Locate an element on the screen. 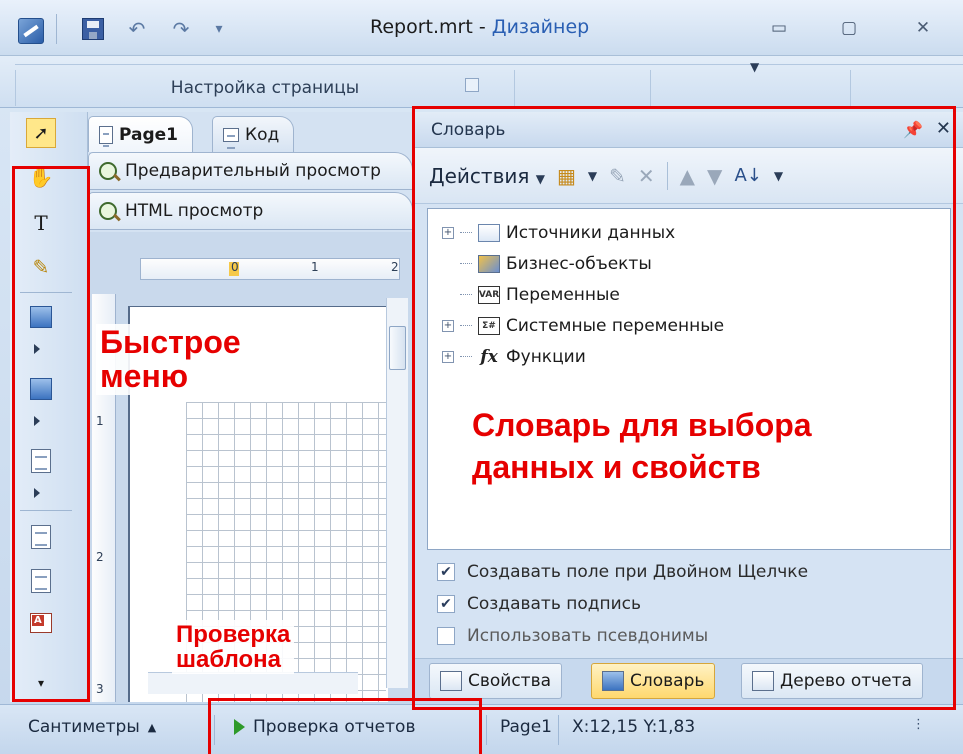 This screenshot has width=963, height=754. band-tool-icon is located at coordinates (41, 317).